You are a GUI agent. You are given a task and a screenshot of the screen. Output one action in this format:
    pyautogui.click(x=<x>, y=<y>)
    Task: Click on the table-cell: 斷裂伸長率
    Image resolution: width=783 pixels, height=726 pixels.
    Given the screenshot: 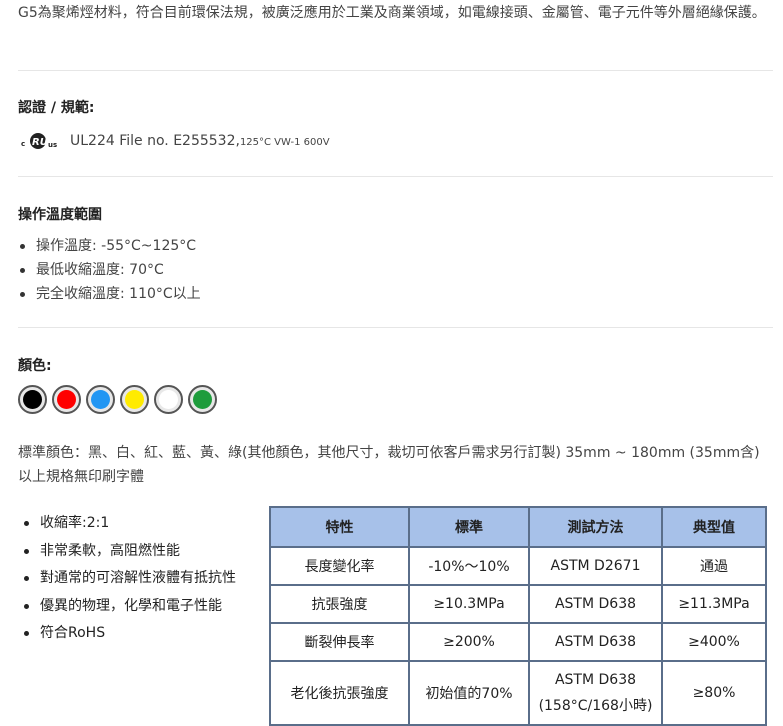 What is the action you would take?
    pyautogui.click(x=339, y=642)
    